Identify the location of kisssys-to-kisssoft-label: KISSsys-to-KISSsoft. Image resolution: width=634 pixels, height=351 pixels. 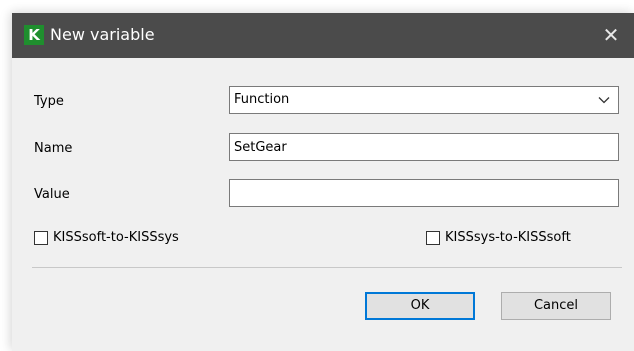
(508, 237).